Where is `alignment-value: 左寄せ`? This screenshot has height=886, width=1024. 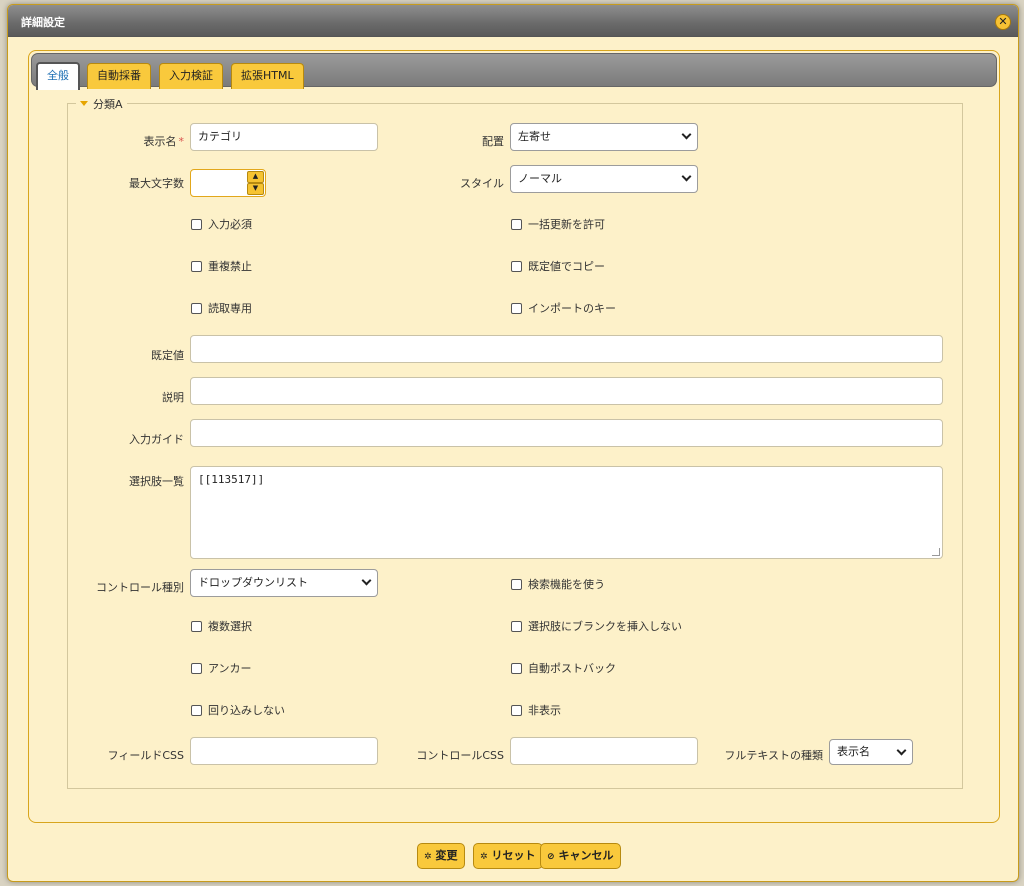
alignment-value: 左寄せ is located at coordinates (534, 136).